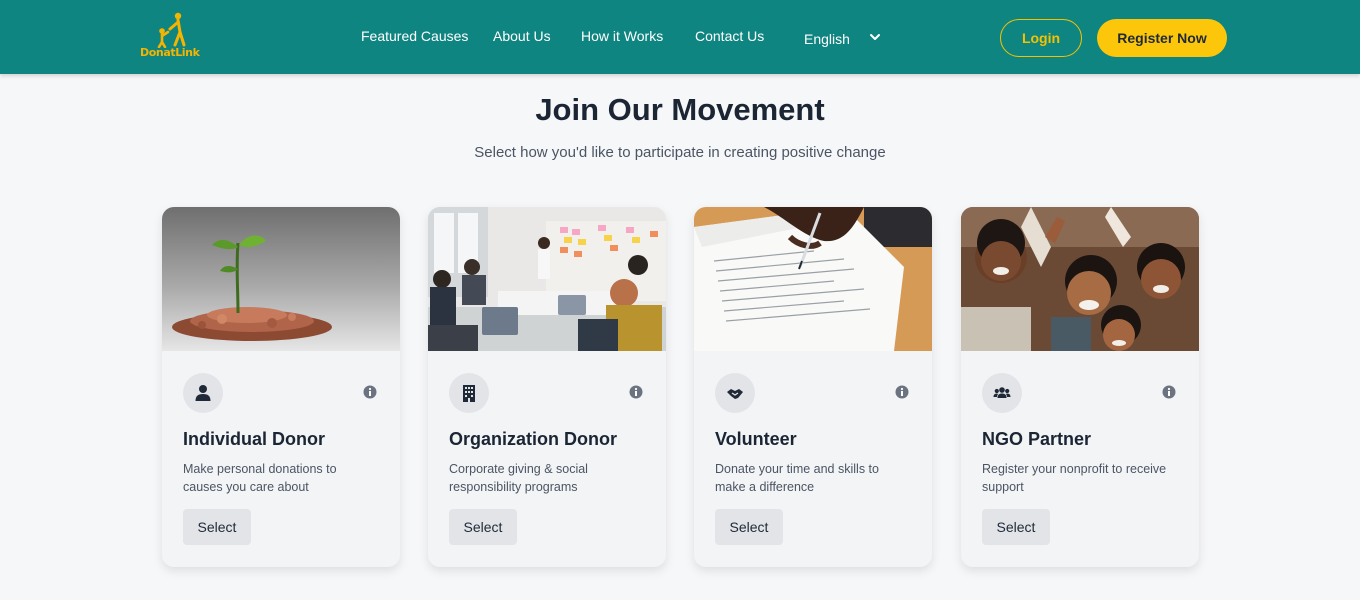  I want to click on logo: DonatLink, so click(171, 36).